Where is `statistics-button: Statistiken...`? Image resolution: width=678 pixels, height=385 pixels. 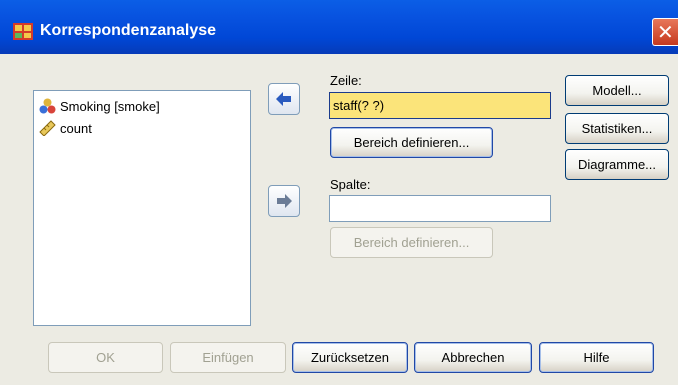 statistics-button: Statistiken... is located at coordinates (617, 128).